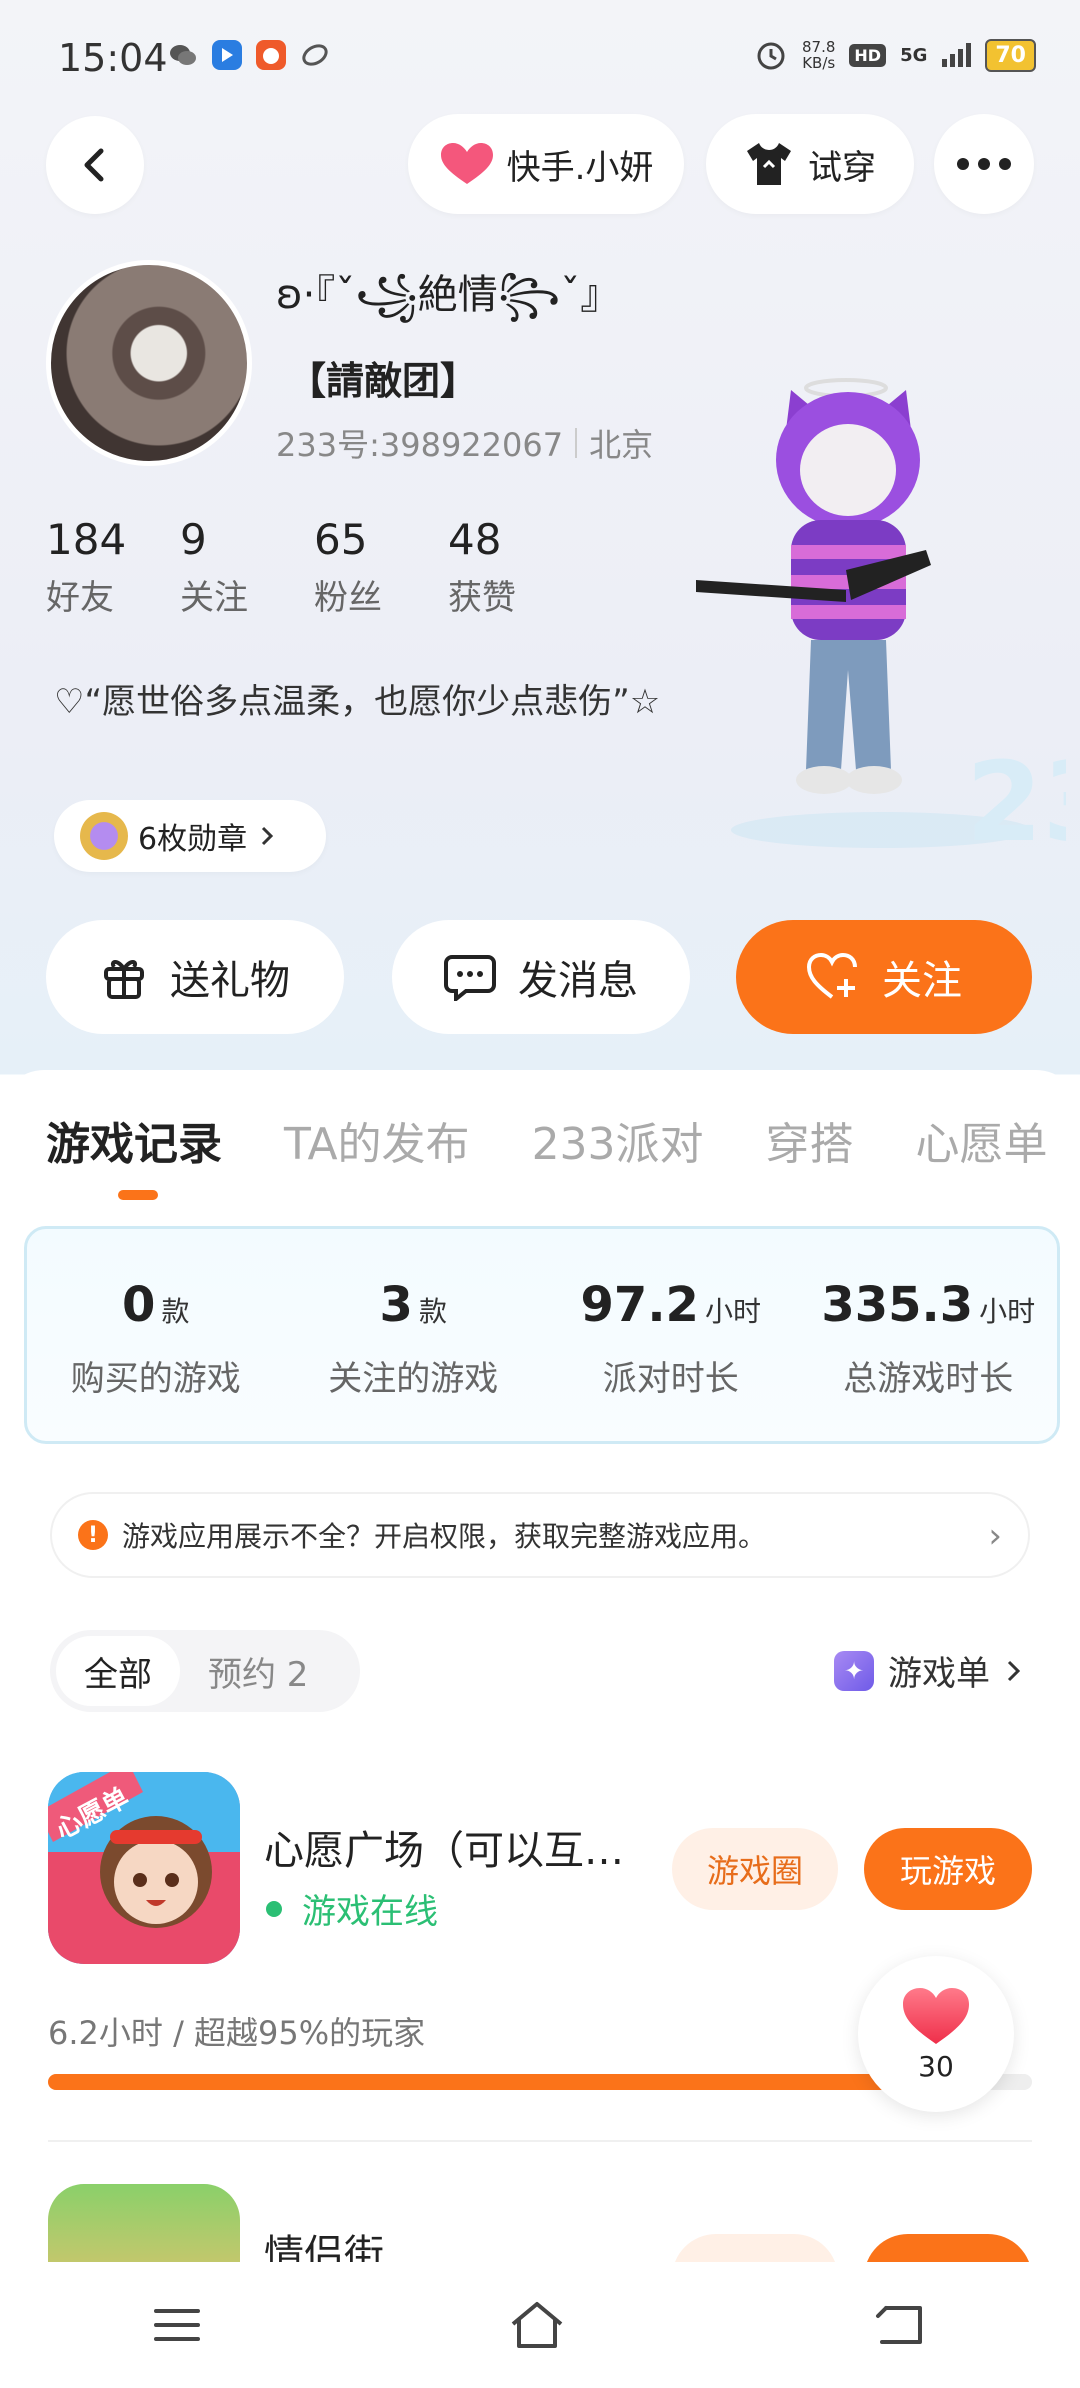 The height and width of the screenshot is (2388, 1080). What do you see at coordinates (831, 976) in the screenshot?
I see `heart-plus-icon` at bounding box center [831, 976].